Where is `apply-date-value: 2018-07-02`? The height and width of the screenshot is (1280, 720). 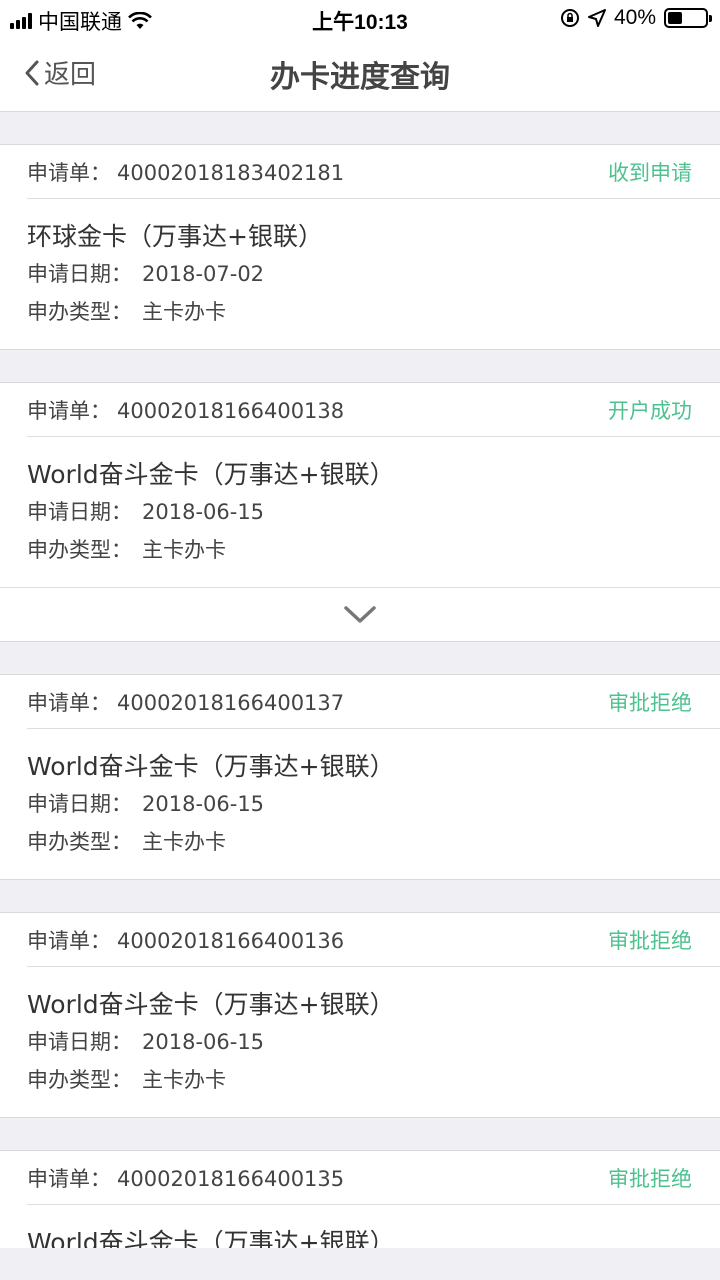
apply-date-value: 2018-07-02 is located at coordinates (203, 274).